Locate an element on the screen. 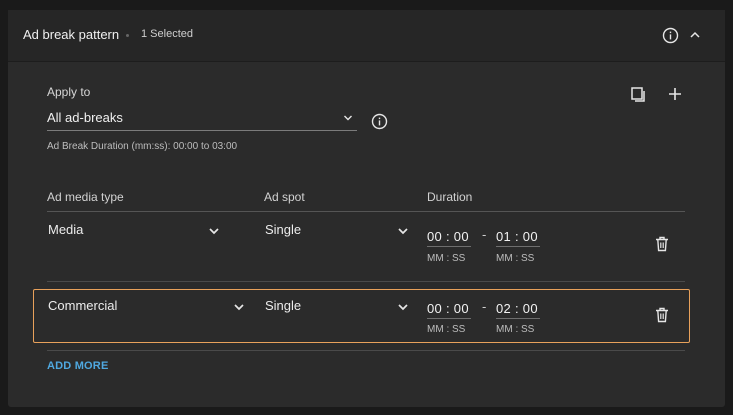 The height and width of the screenshot is (415, 733). copy-icon is located at coordinates (638, 94).